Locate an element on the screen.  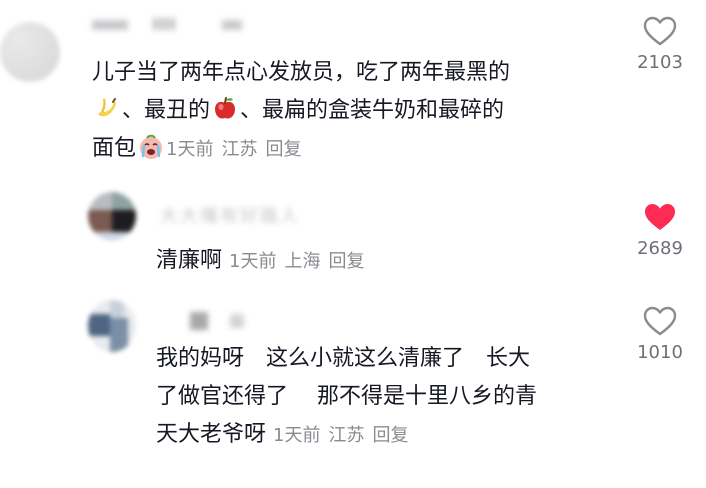
like-count: 2689 is located at coordinates (660, 248).